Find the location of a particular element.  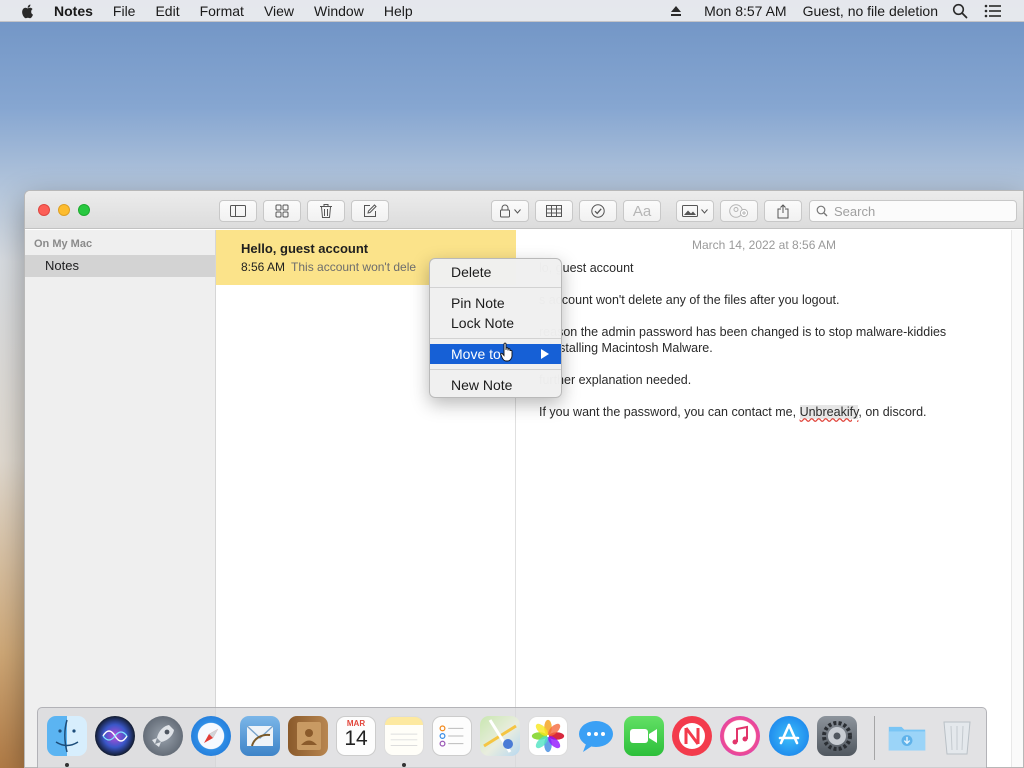

lock-note-button is located at coordinates (510, 211).